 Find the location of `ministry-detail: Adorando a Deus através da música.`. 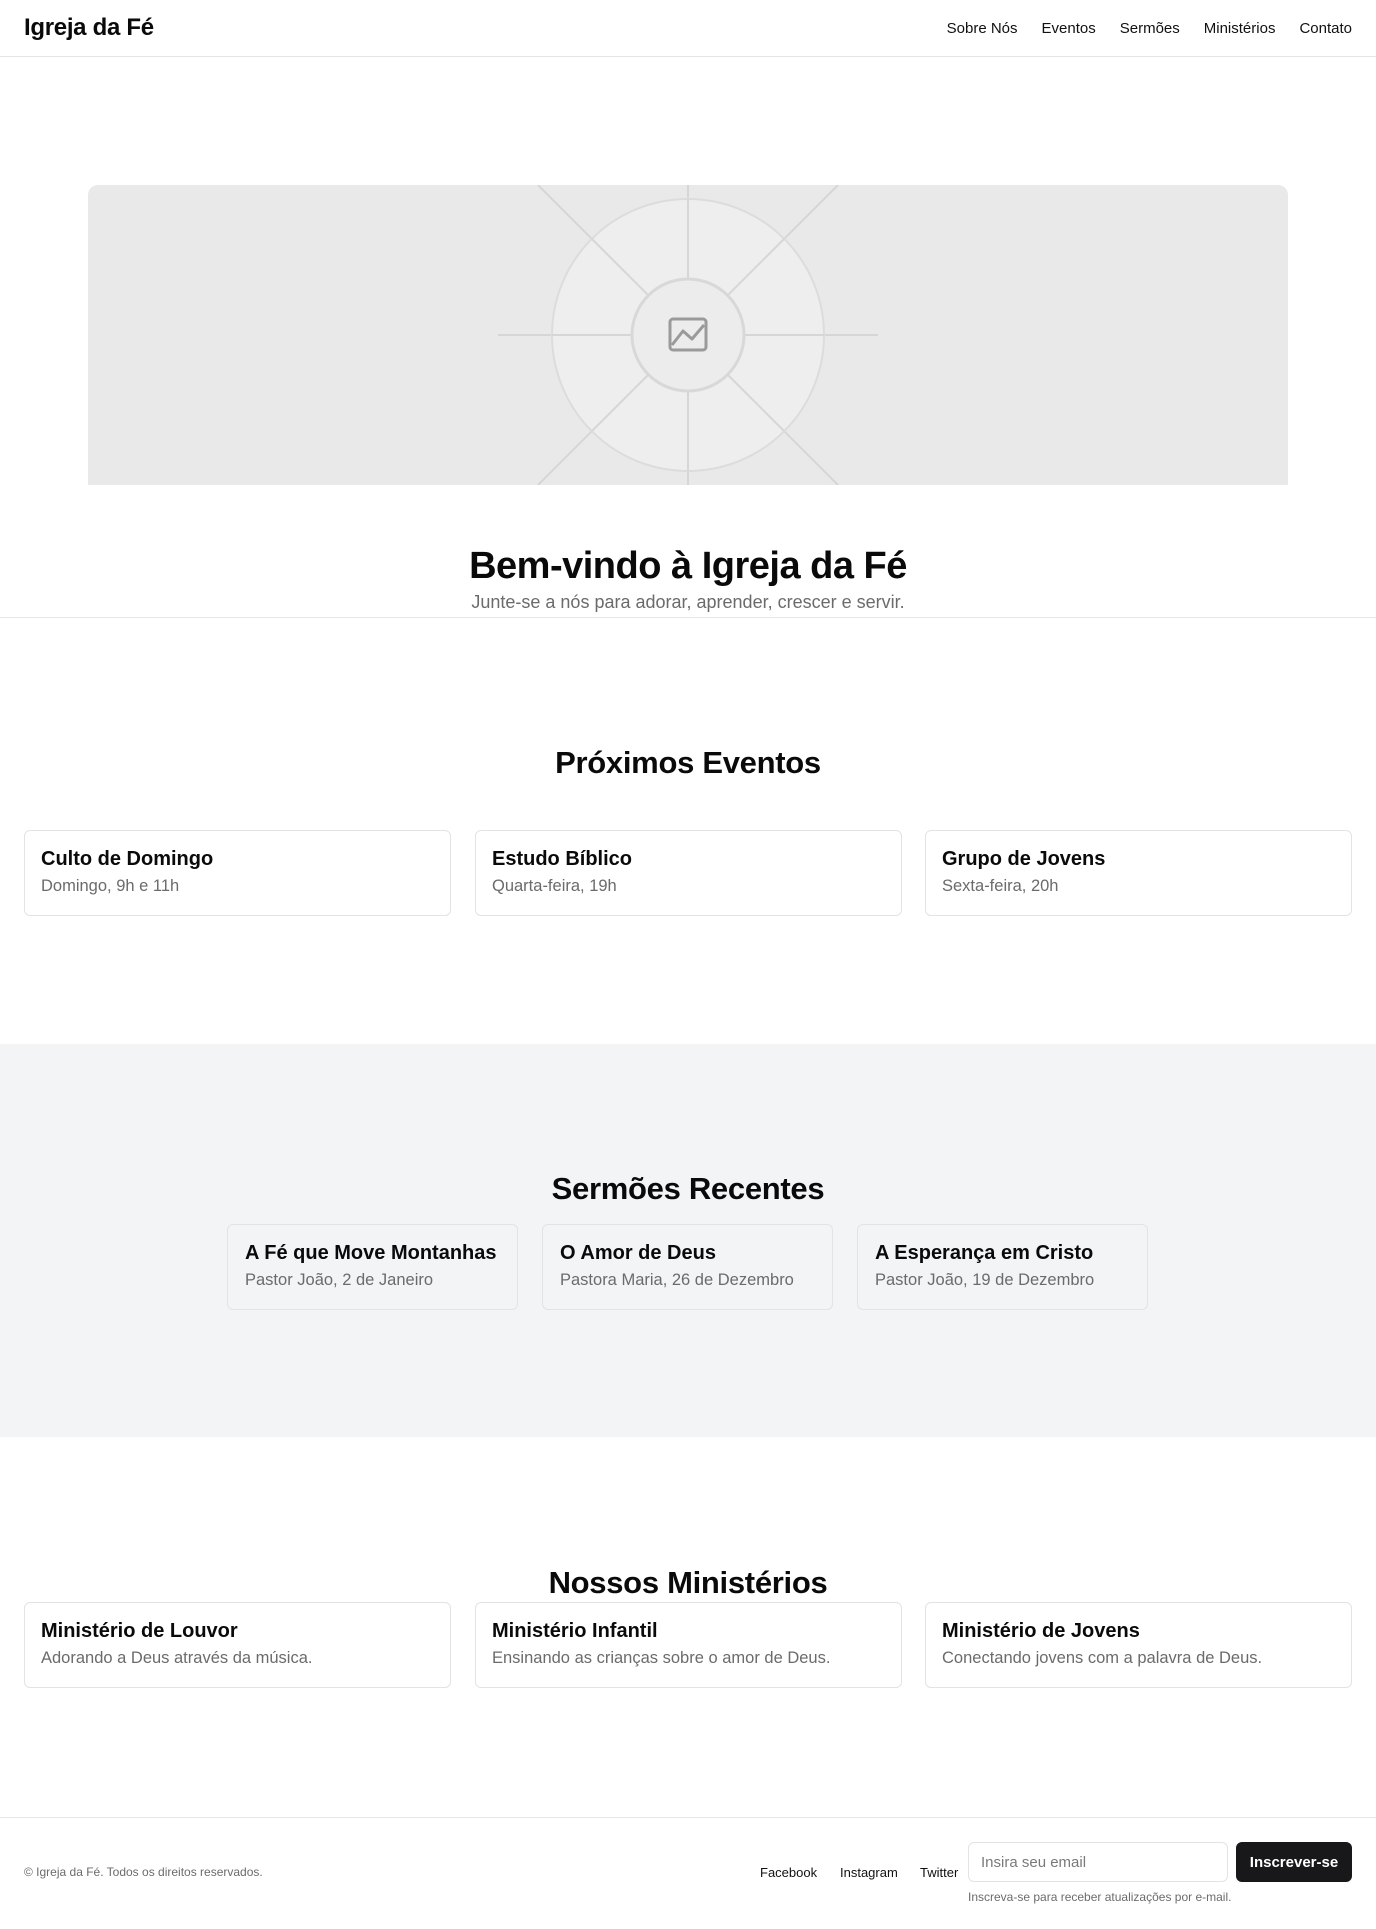

ministry-detail: Adorando a Deus através da música. is located at coordinates (177, 1658).